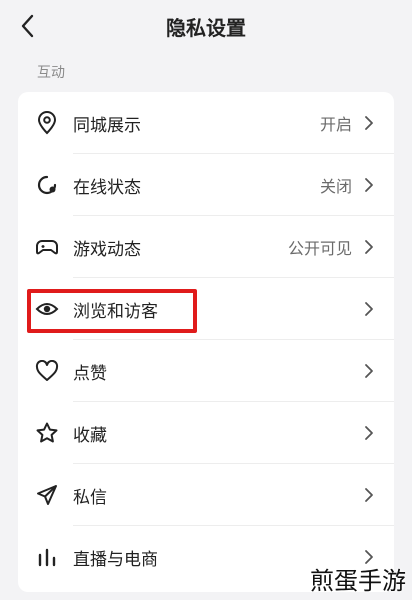  What do you see at coordinates (107, 249) in the screenshot?
I see `row-label: 游戏动态` at bounding box center [107, 249].